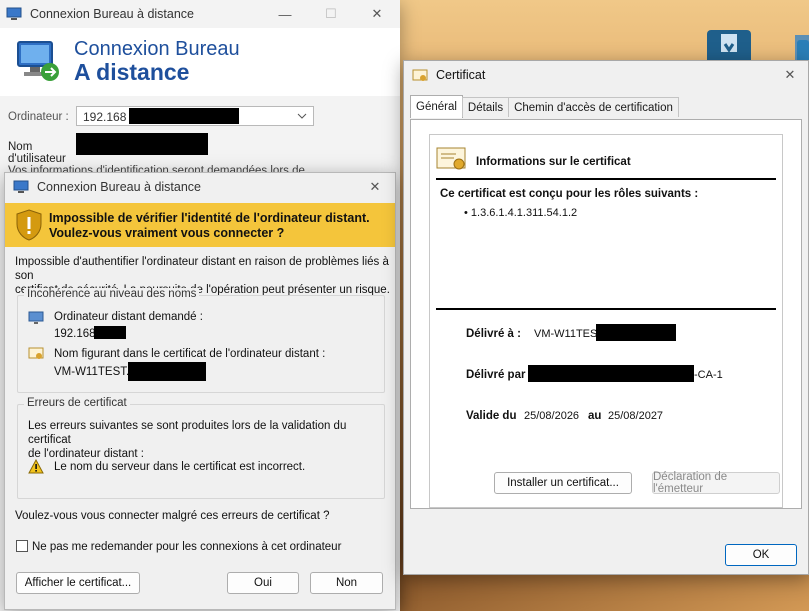  What do you see at coordinates (29, 225) in the screenshot?
I see `shield-warning-icon` at bounding box center [29, 225].